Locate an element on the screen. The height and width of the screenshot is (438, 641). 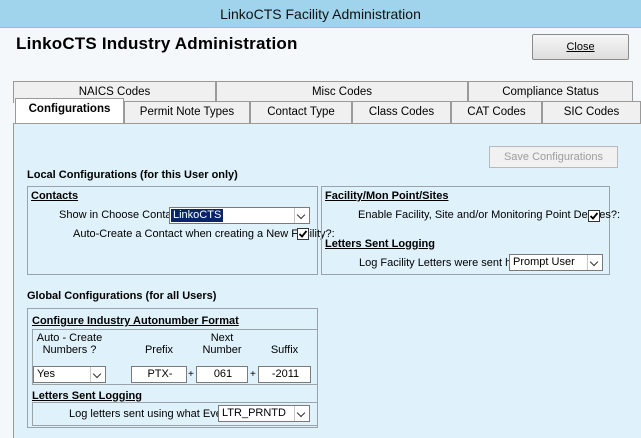
tab-label: SIC Codes is located at coordinates (591, 112).